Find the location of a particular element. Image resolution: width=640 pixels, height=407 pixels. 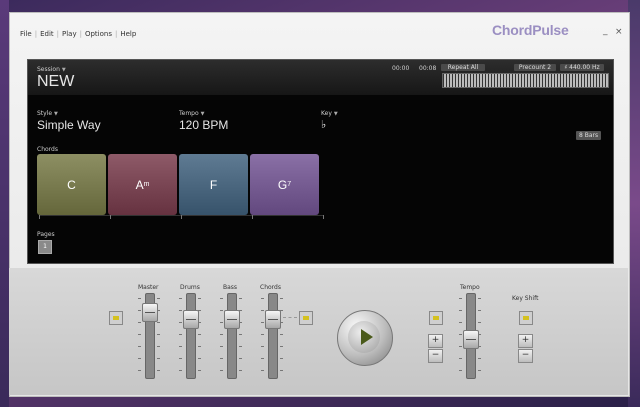

drums-fader is located at coordinates (191, 319).